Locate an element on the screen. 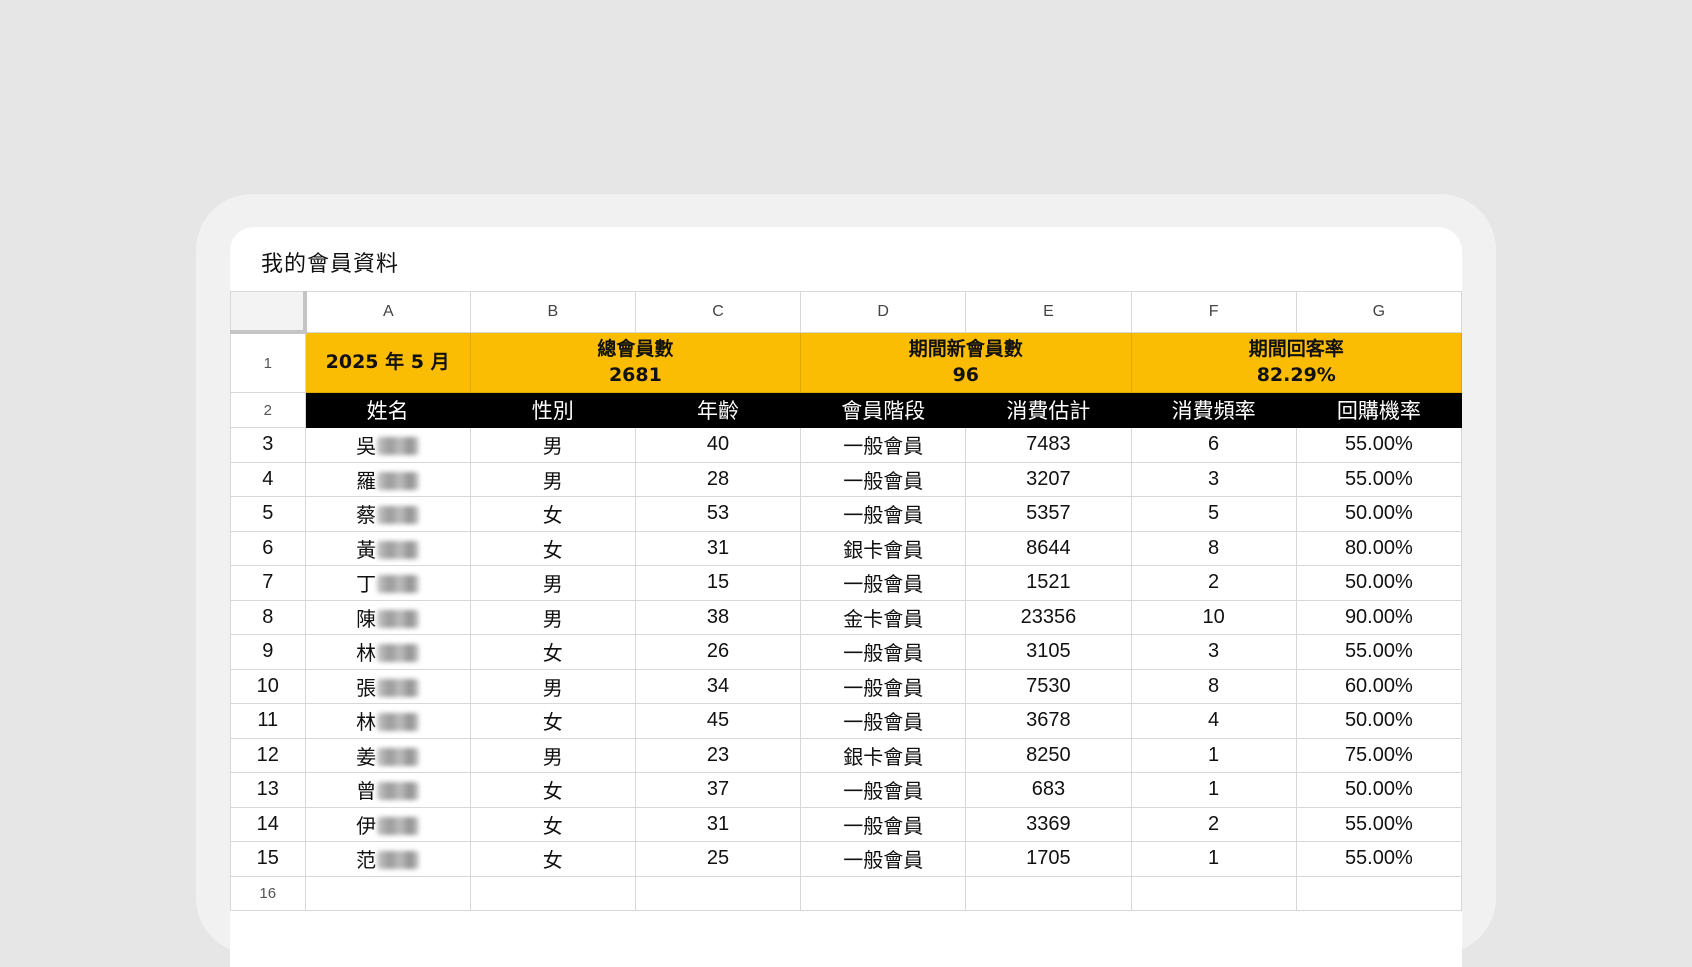 The height and width of the screenshot is (967, 1692). header-tier: 會員階段 is located at coordinates (883, 410).